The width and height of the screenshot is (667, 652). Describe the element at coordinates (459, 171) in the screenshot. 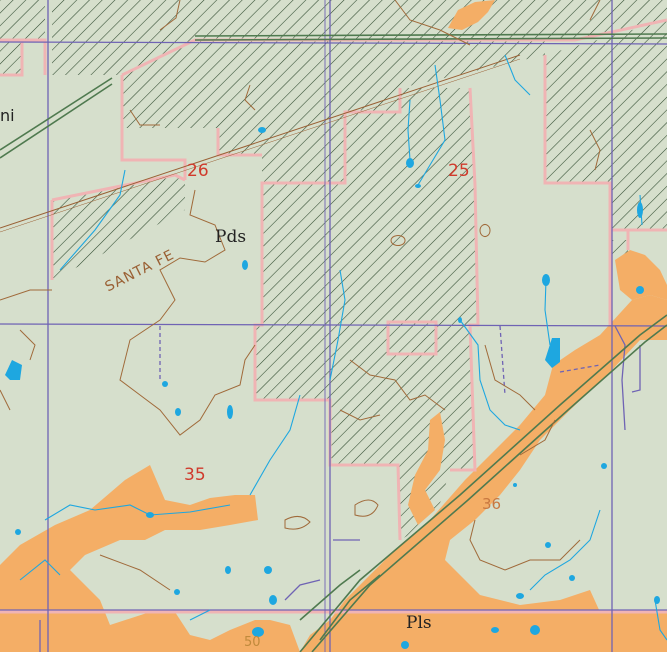

I see `section-25-label: 25` at that location.